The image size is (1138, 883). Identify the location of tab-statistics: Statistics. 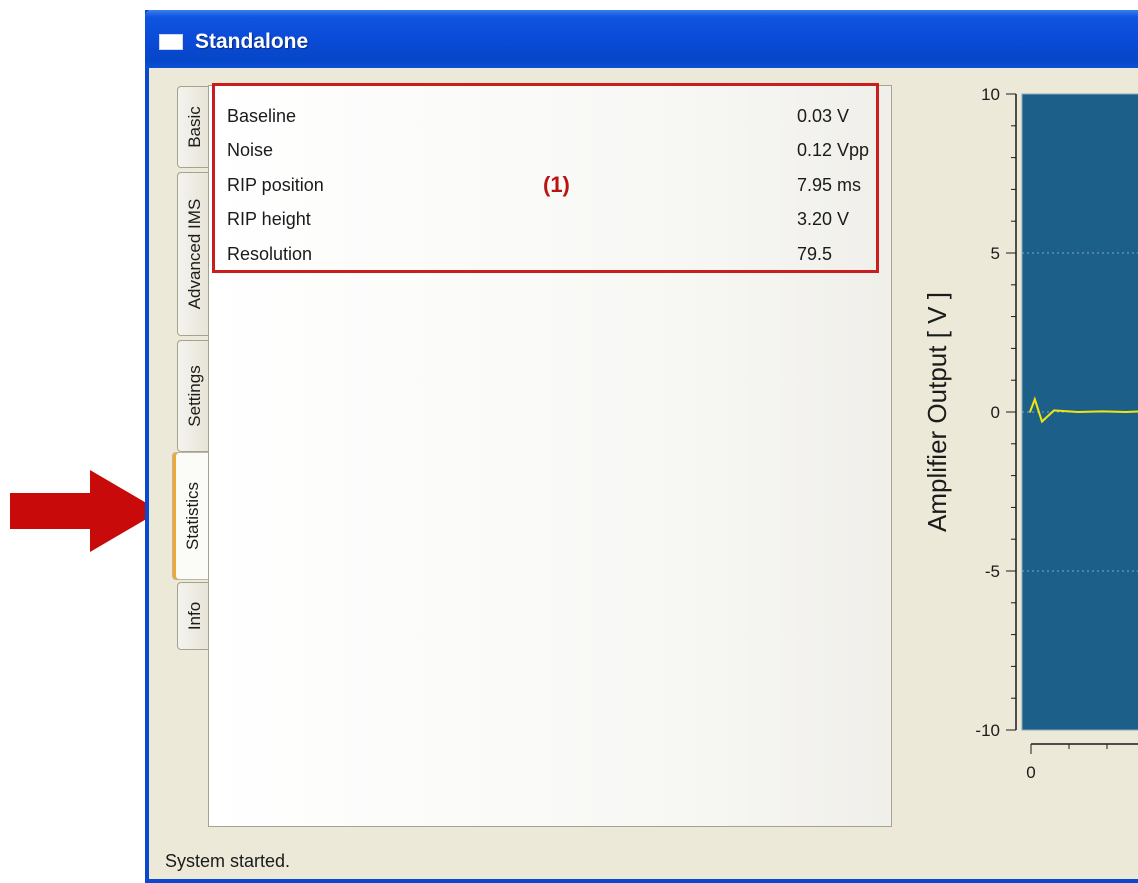
(192, 516).